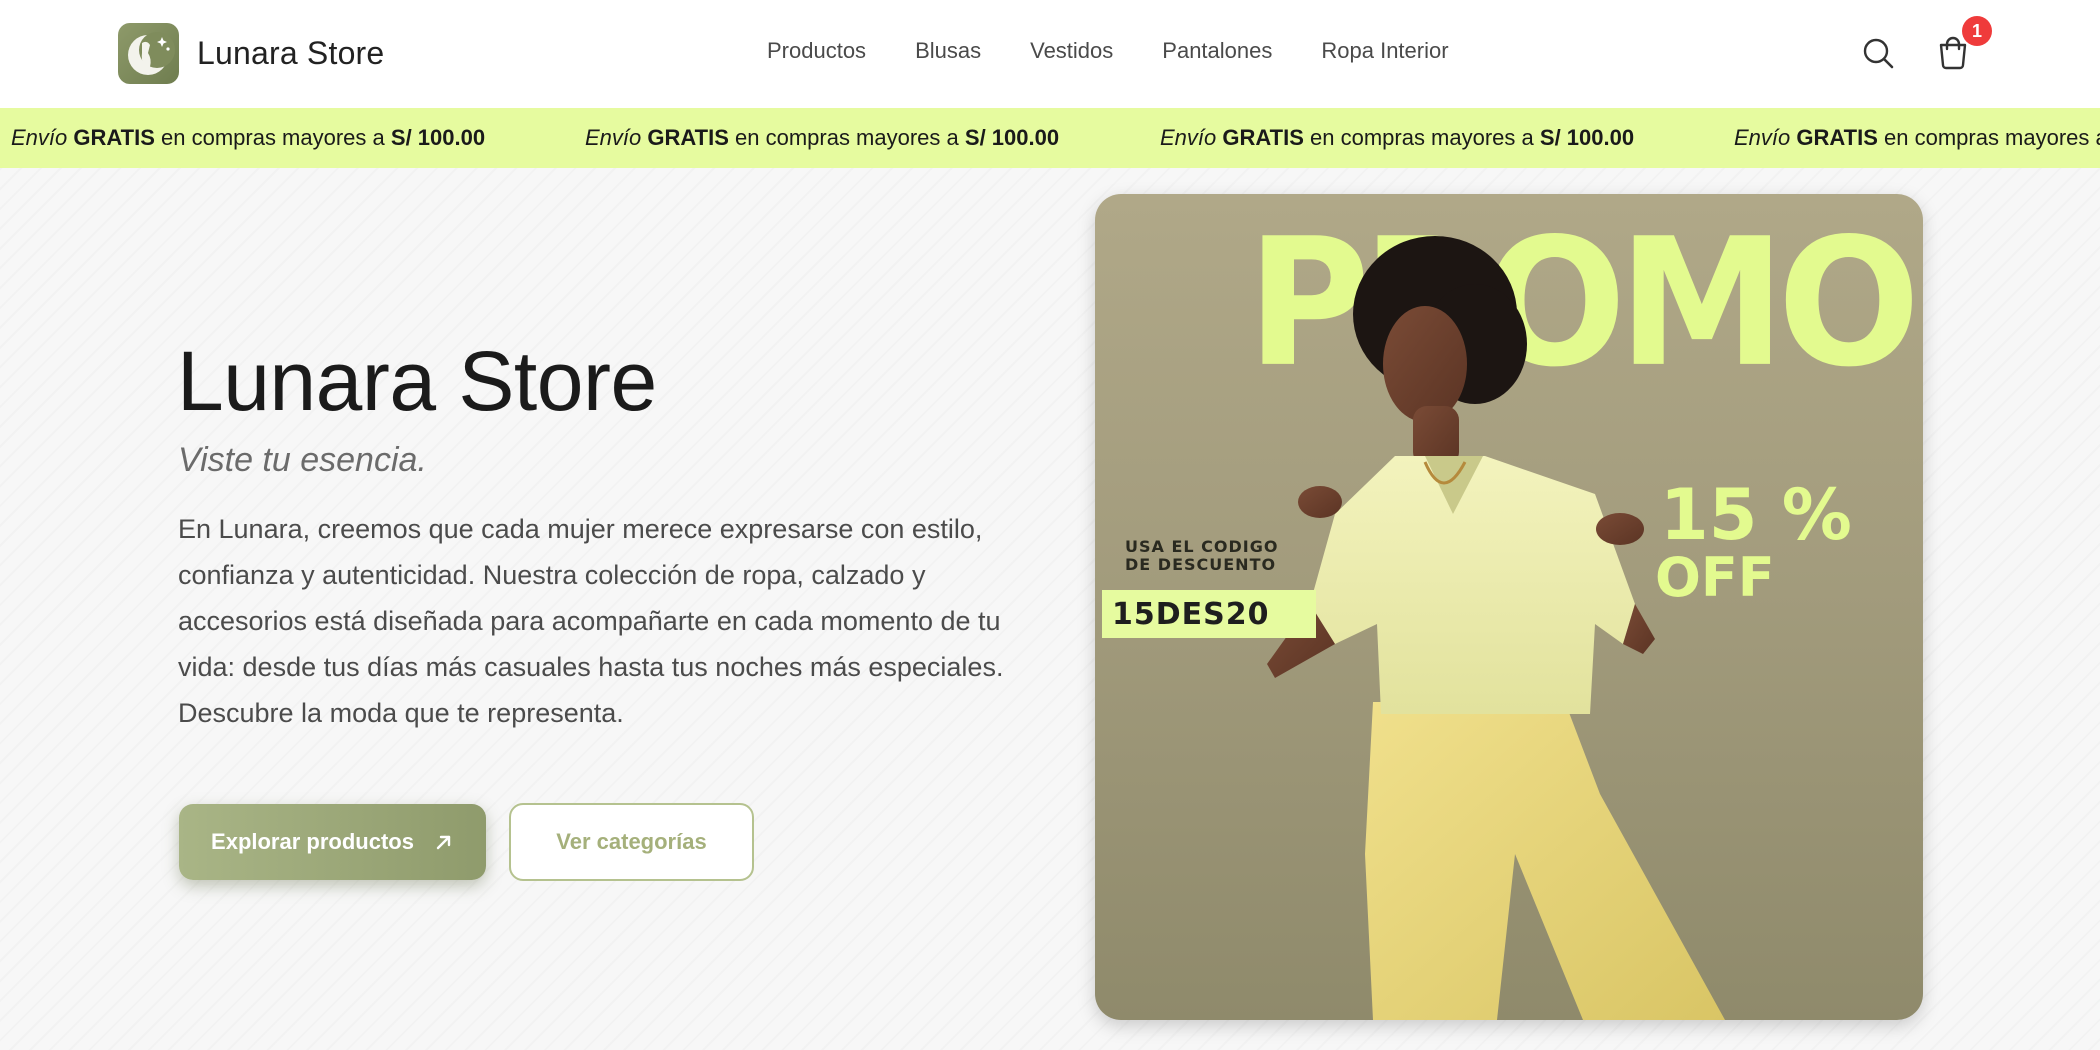 The height and width of the screenshot is (1050, 2100). Describe the element at coordinates (302, 460) in the screenshot. I see `hero-tagline: Viste tu esencia.` at that location.